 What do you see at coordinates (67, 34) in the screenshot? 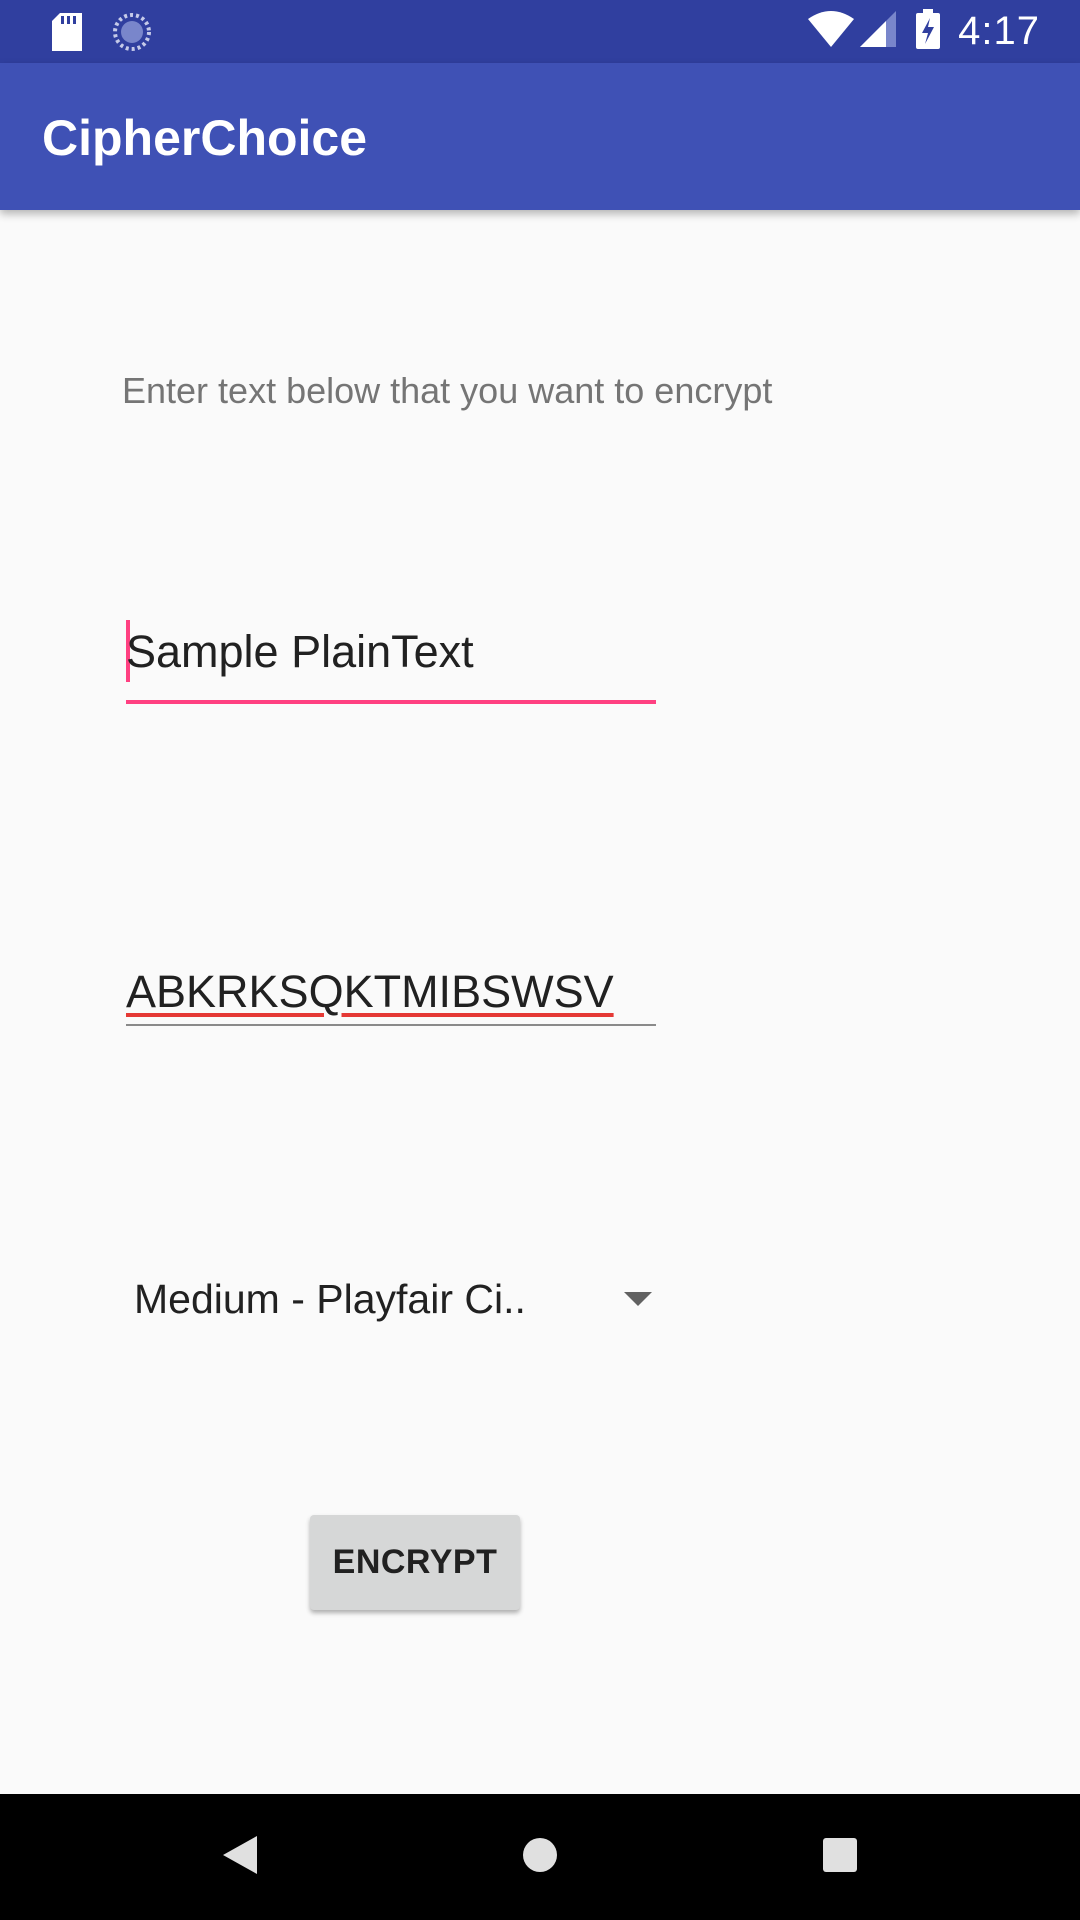
I see `sd-card-icon` at bounding box center [67, 34].